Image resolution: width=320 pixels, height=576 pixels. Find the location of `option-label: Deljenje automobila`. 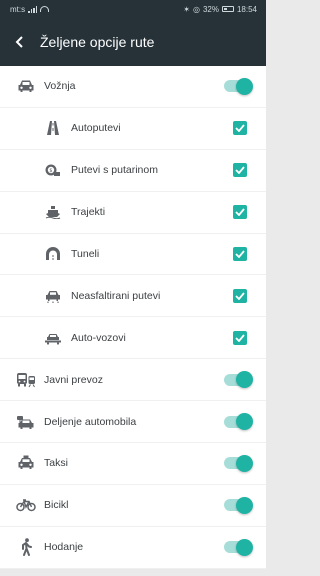

option-label: Deljenje automobila is located at coordinates (90, 421).